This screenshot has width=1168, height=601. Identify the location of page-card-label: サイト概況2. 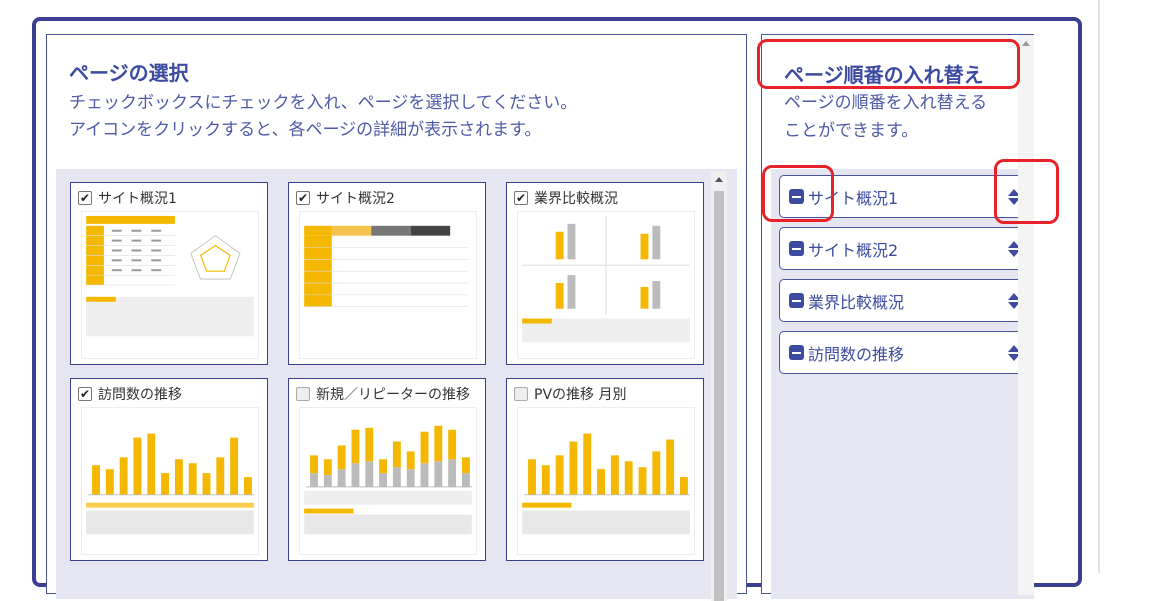
(355, 199).